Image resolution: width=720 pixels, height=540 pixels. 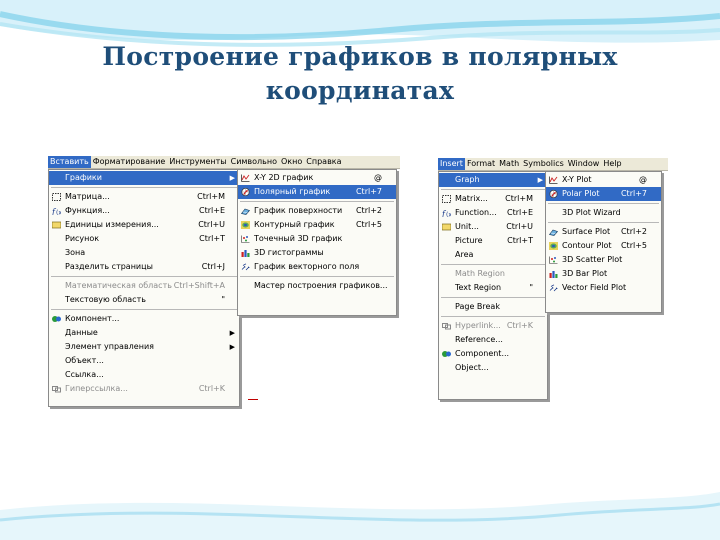 I want to click on menu-item-unit: Unit... Ctrl+U, so click(x=493, y=227).